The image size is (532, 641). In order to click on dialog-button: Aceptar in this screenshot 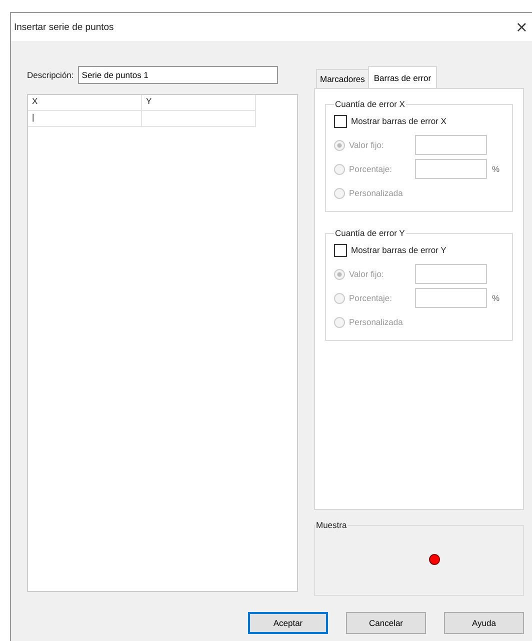, I will do `click(288, 623)`.